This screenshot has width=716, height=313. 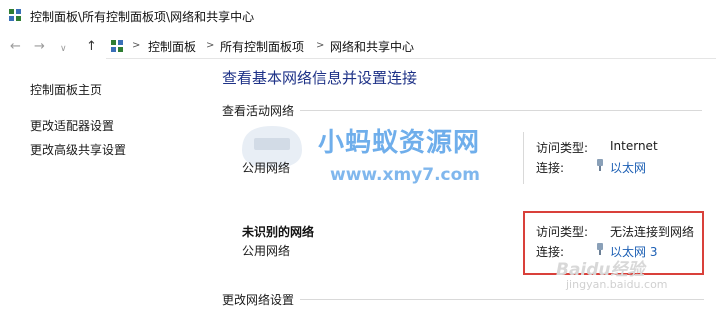 I want to click on breadcrumb-control-panel: 控制面板, so click(x=172, y=46).